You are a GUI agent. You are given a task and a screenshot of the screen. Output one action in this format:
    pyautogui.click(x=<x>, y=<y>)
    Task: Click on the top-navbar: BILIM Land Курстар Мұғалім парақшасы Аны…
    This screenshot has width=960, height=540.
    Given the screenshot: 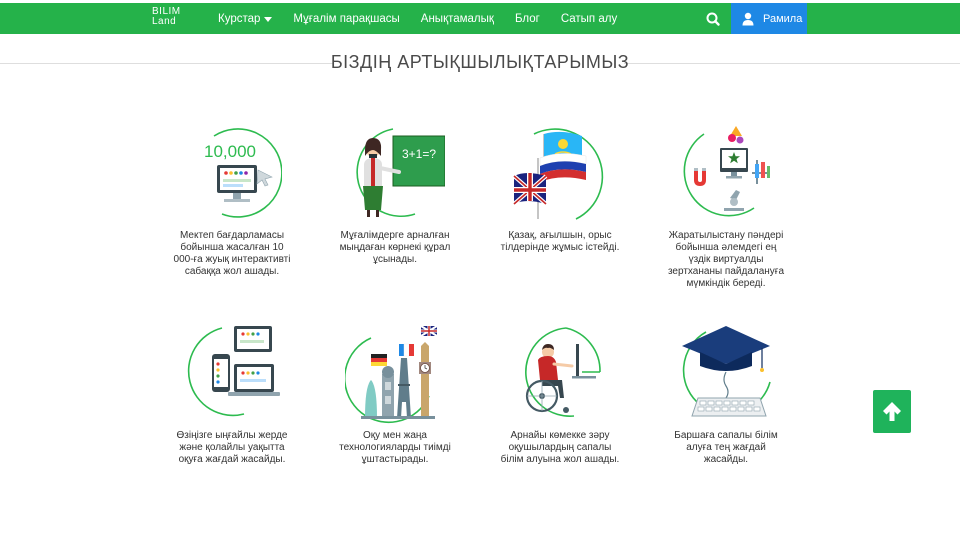 What is the action you would take?
    pyautogui.click(x=480, y=18)
    